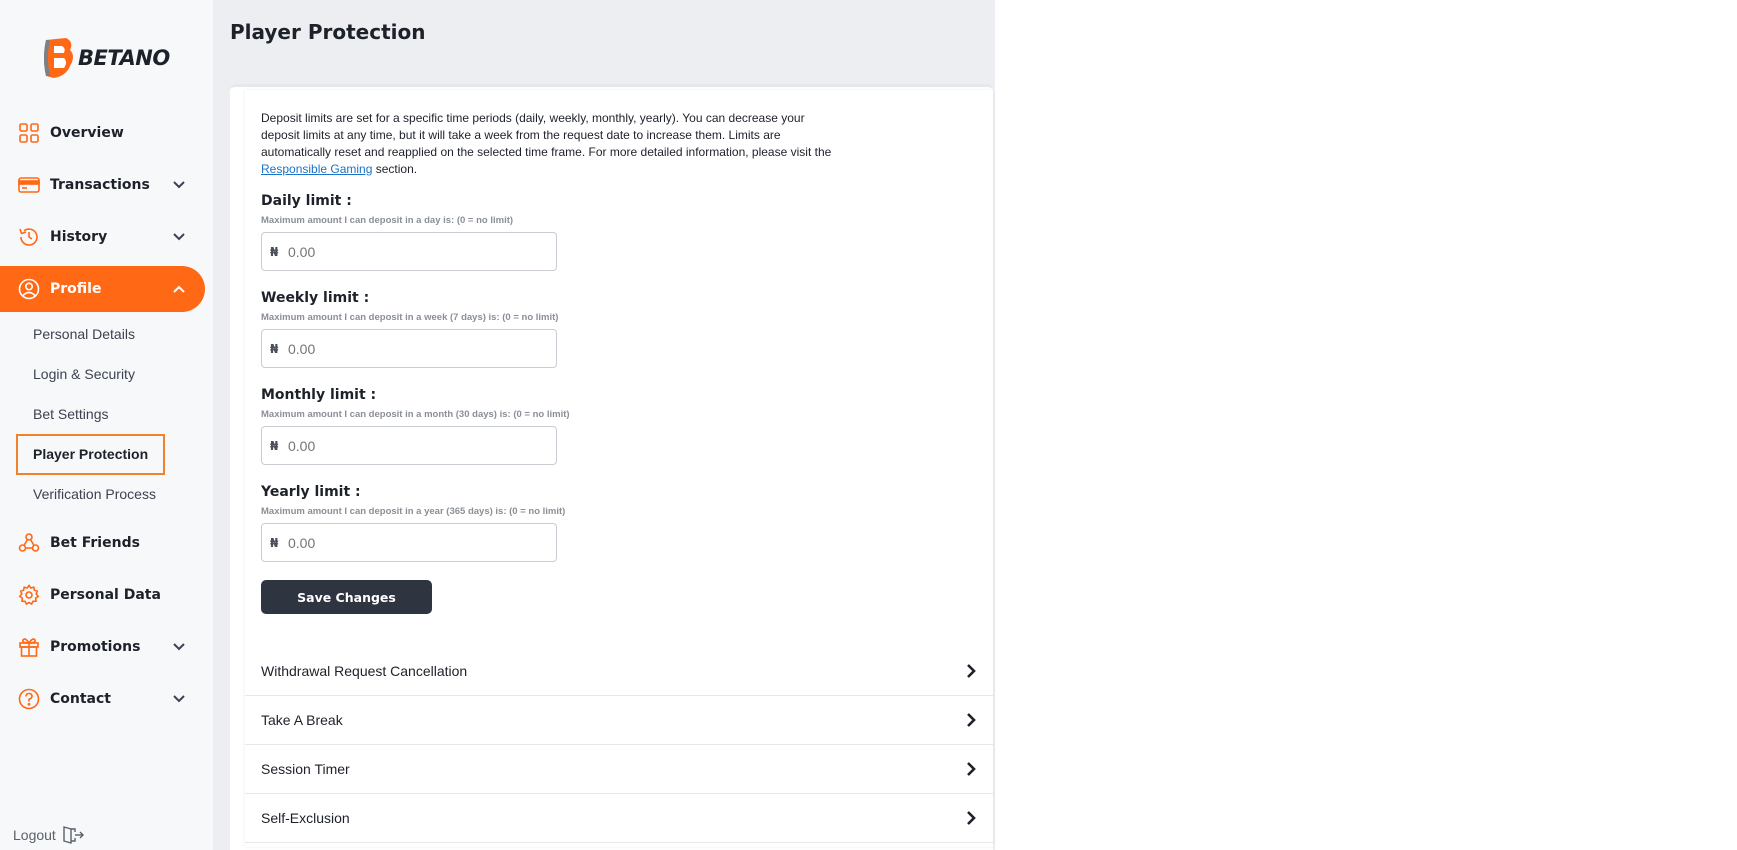  I want to click on logout-button: Logout, so click(48, 835).